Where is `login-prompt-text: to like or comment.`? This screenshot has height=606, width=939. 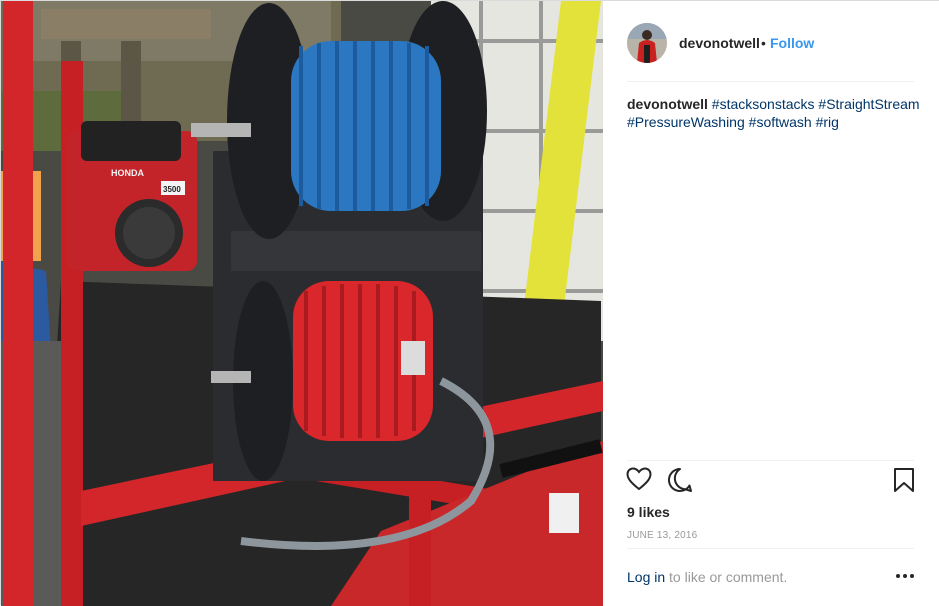
login-prompt-text: to like or comment. is located at coordinates (726, 577).